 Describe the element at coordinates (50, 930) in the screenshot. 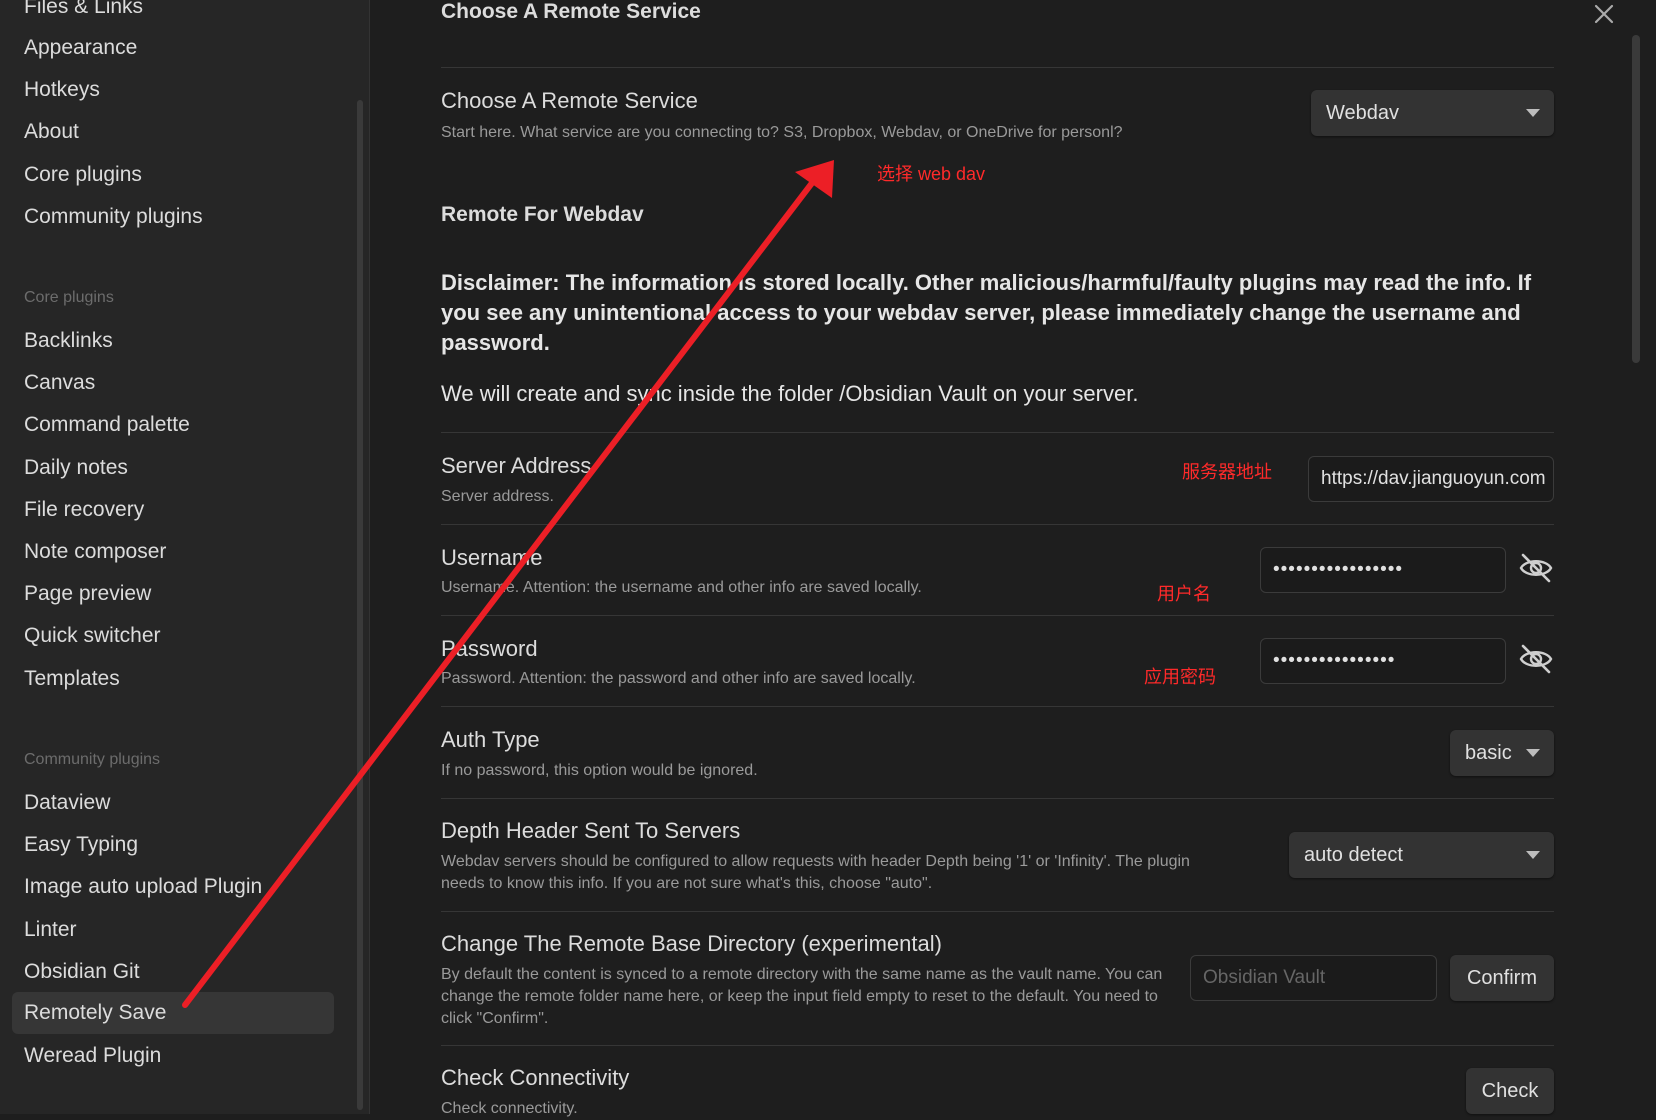

I see `nav-linter: Linter` at that location.